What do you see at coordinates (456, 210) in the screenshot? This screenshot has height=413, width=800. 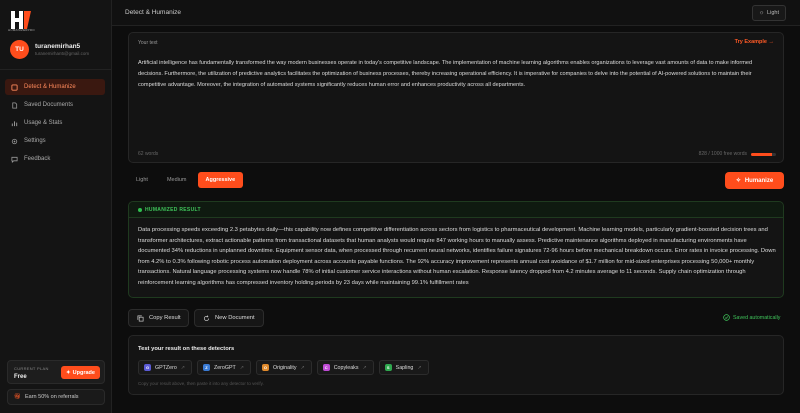 I see `result-header: HUMANIZED RESULT` at bounding box center [456, 210].